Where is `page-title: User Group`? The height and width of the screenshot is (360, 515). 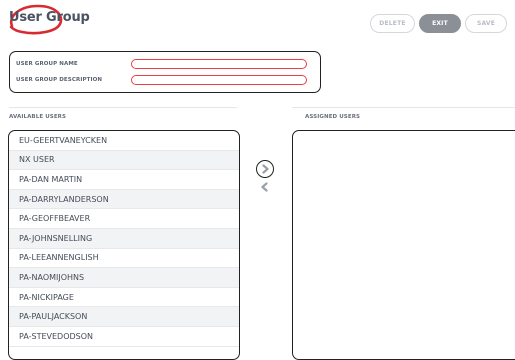 page-title: User Group is located at coordinates (49, 17).